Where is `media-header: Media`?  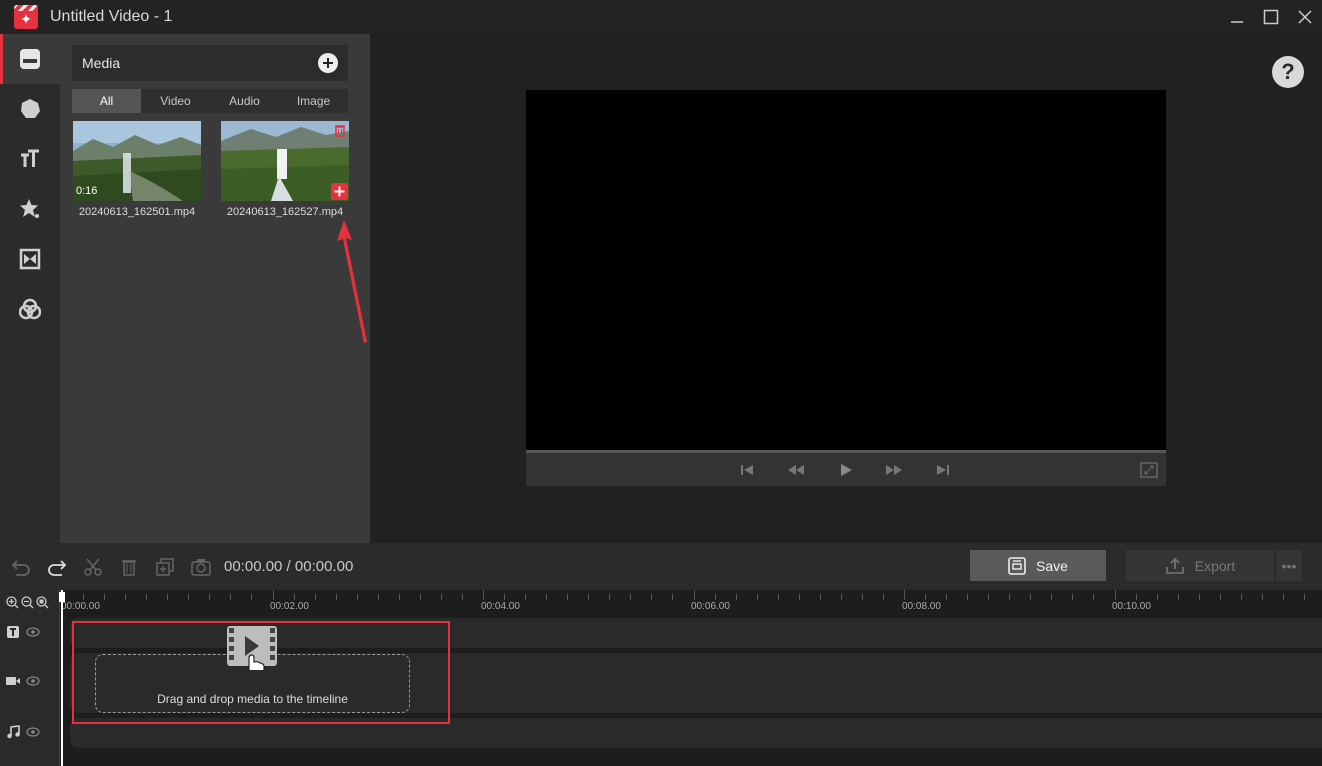
media-header: Media is located at coordinates (210, 63).